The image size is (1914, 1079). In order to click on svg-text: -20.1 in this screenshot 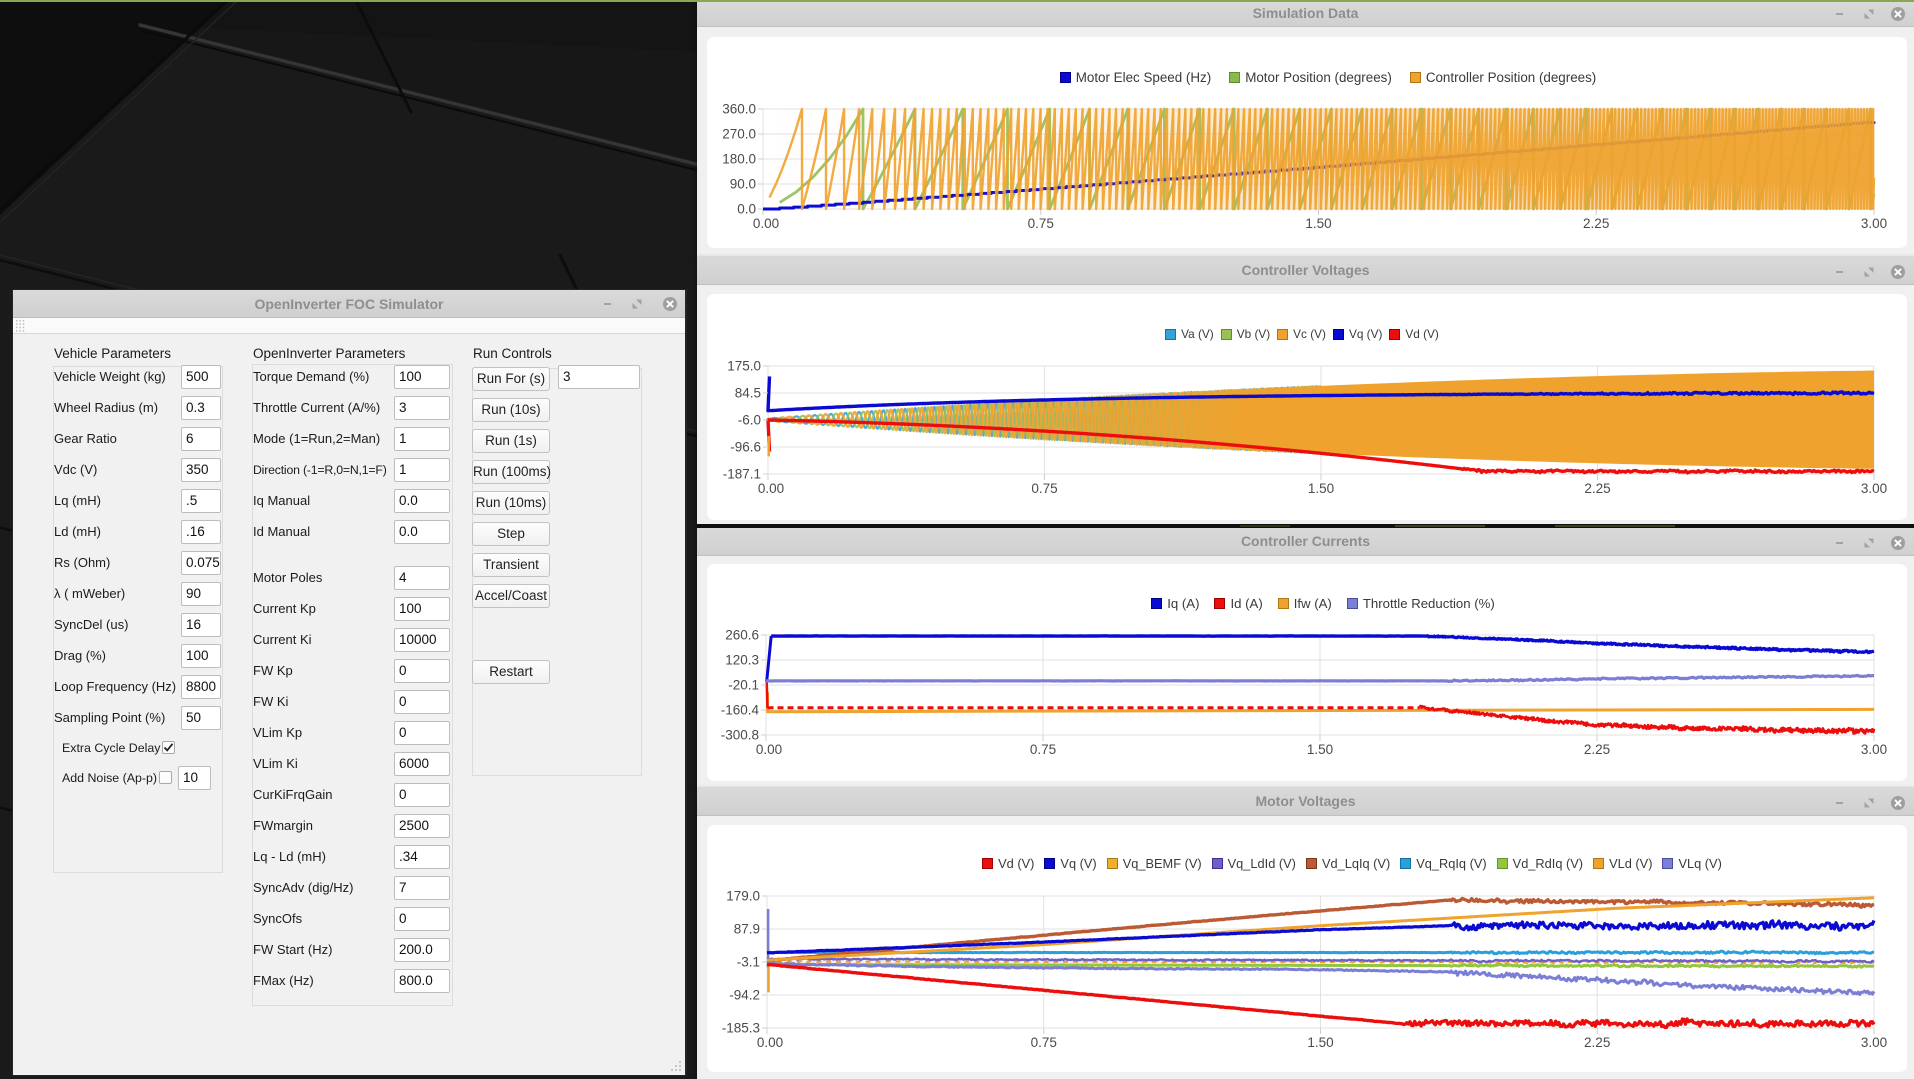, I will do `click(743, 685)`.